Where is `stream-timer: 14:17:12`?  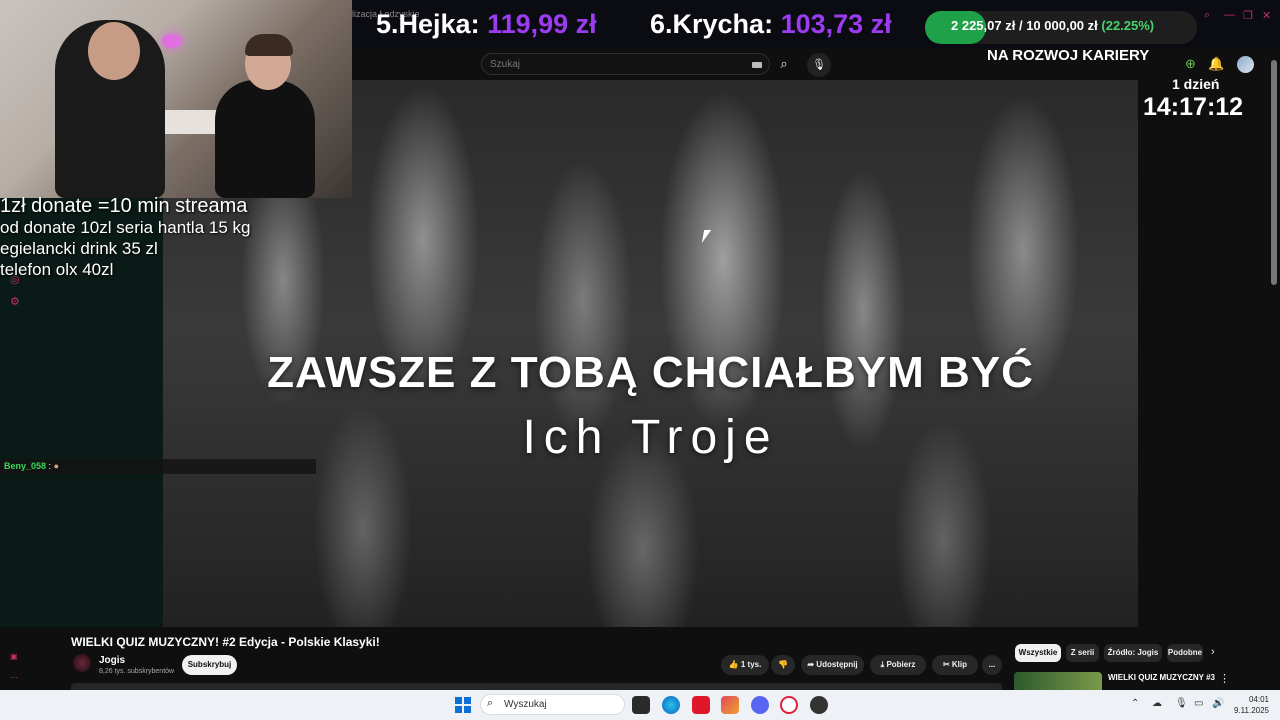
stream-timer: 14:17:12 is located at coordinates (1193, 107).